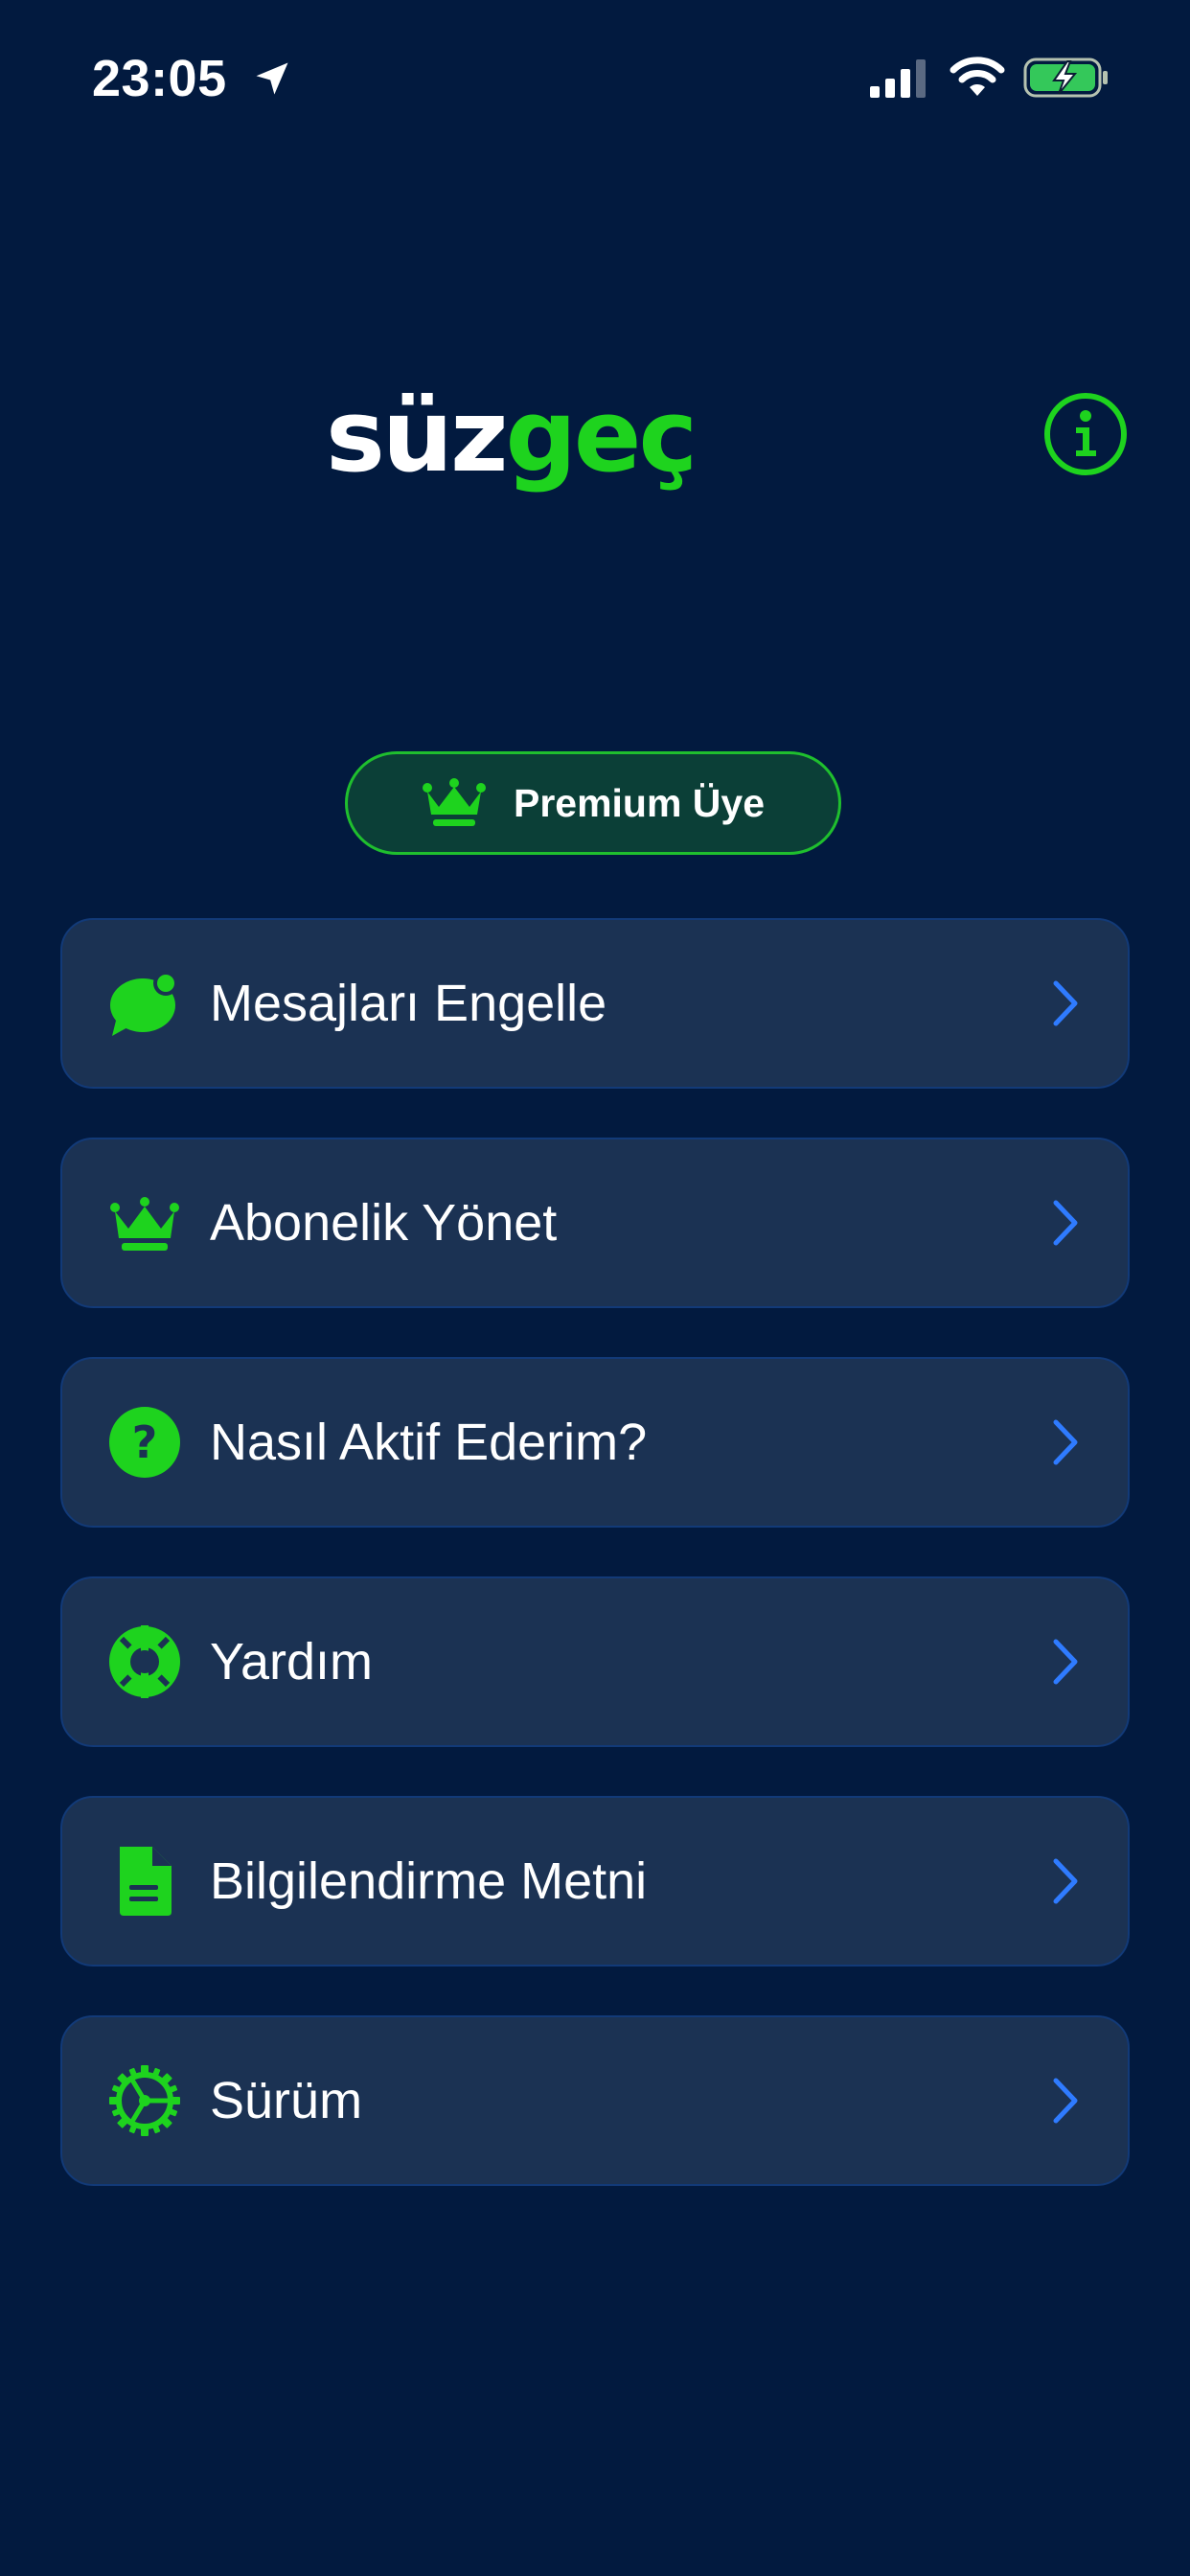 This screenshot has width=1190, height=2576. Describe the element at coordinates (595, 2100) in the screenshot. I see `menu-item-version: Sürüm` at that location.